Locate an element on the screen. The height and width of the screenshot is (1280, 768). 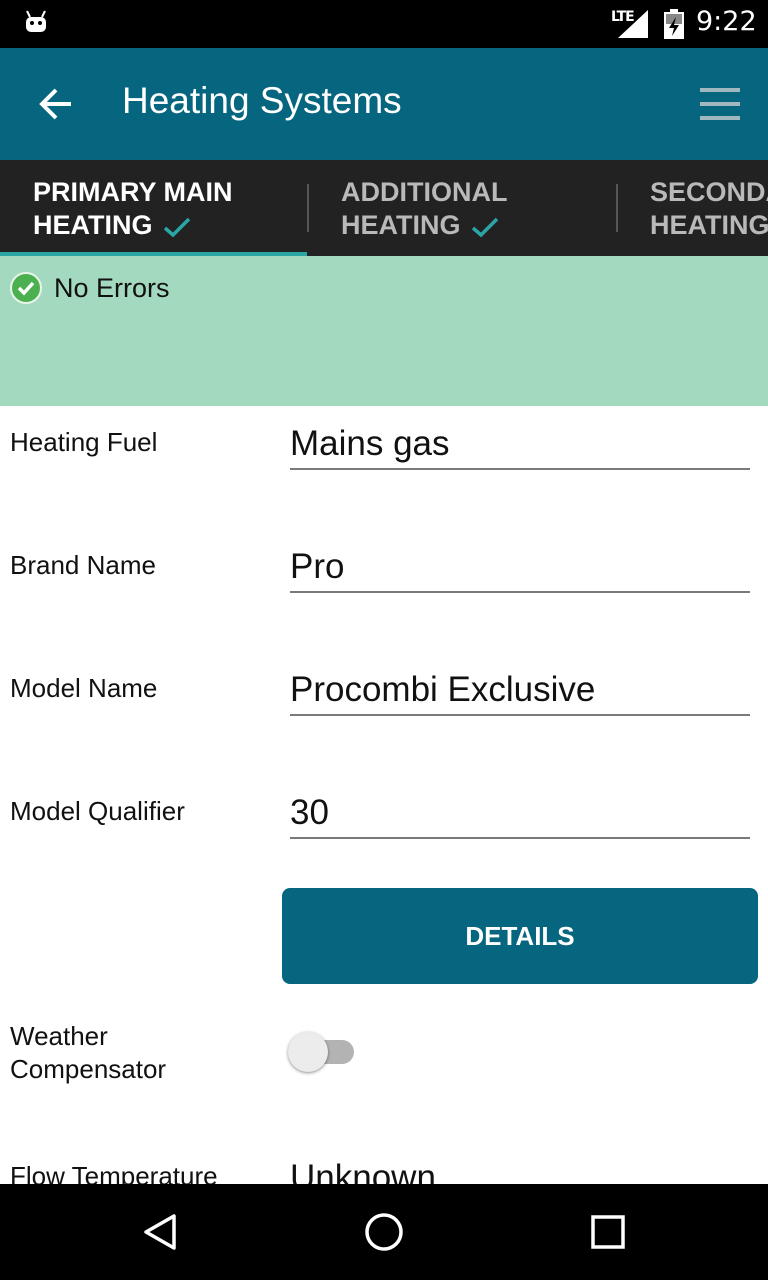
tab-label-line1: ADDITIONAL is located at coordinates (424, 192).